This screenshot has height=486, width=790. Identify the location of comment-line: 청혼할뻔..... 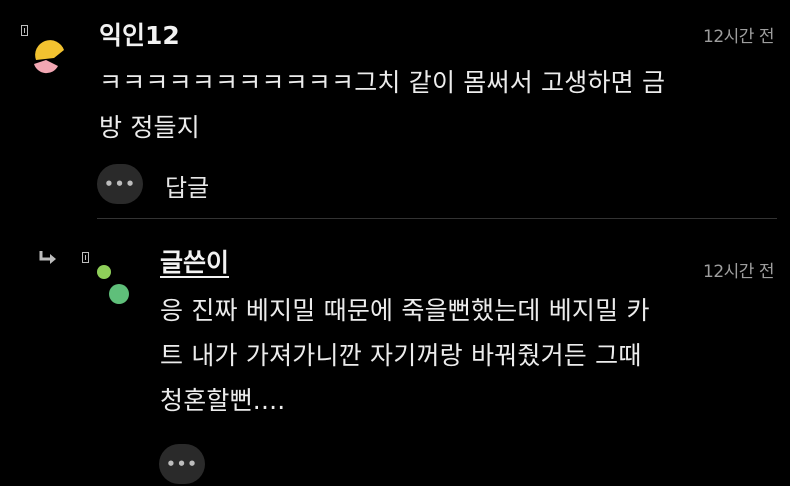
(223, 400).